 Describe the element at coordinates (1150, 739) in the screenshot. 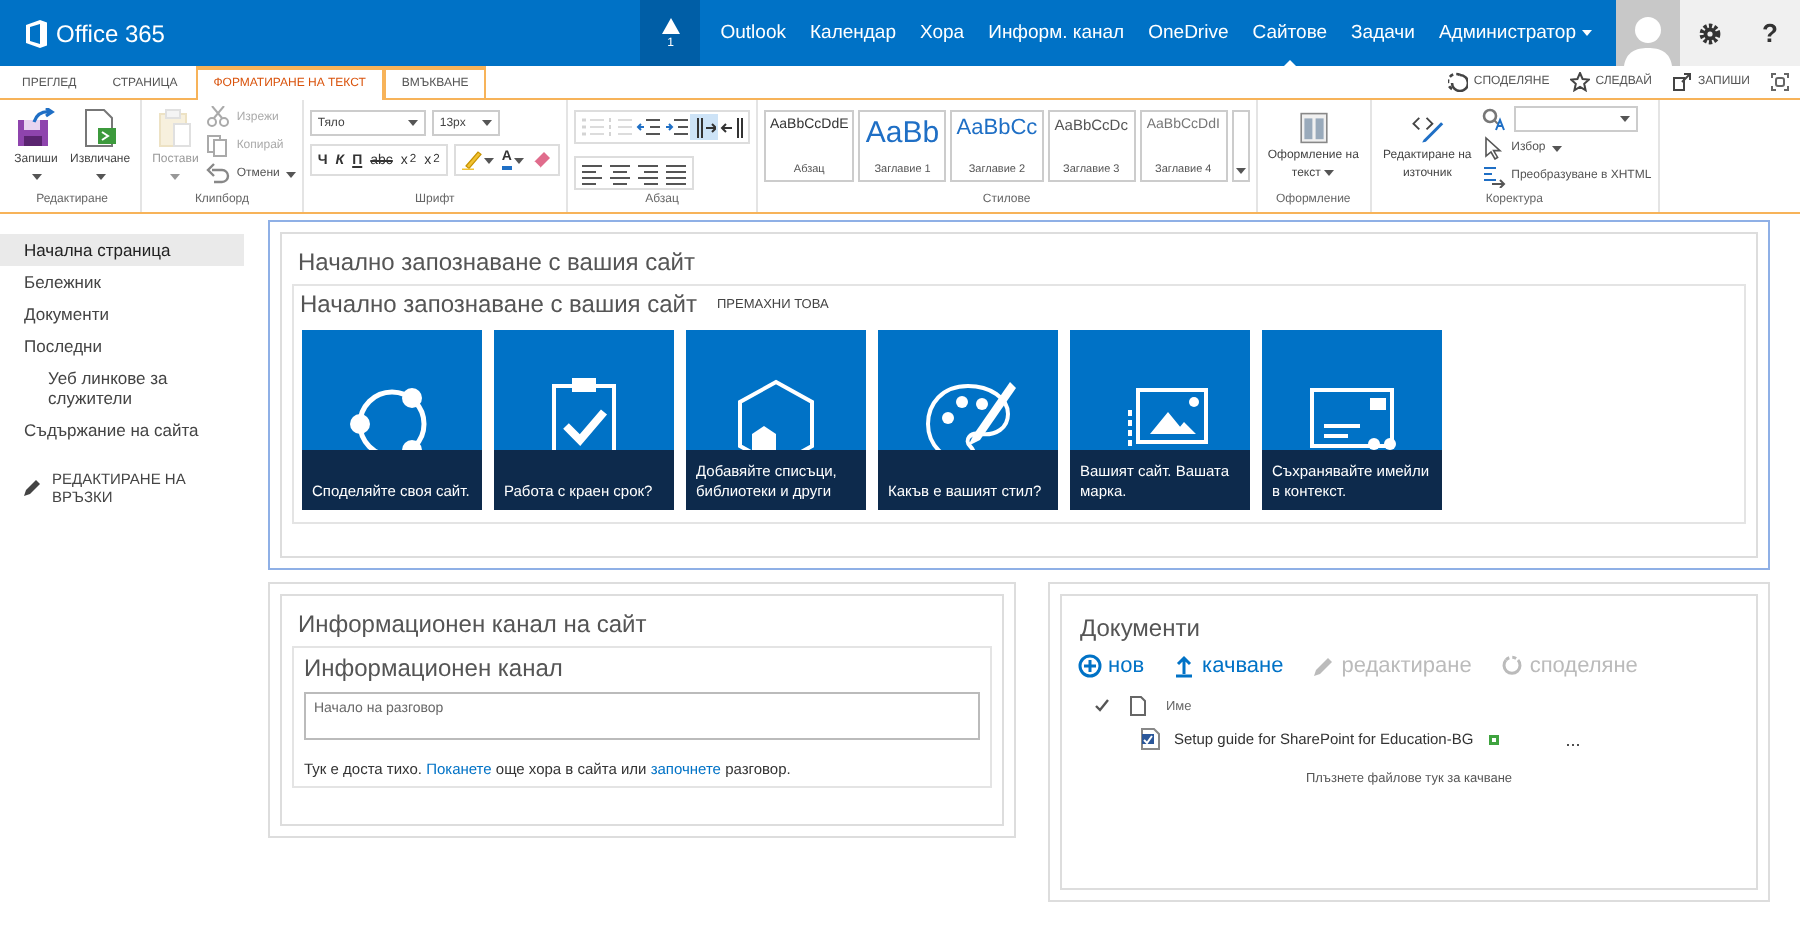

I see `word-document-icon` at that location.